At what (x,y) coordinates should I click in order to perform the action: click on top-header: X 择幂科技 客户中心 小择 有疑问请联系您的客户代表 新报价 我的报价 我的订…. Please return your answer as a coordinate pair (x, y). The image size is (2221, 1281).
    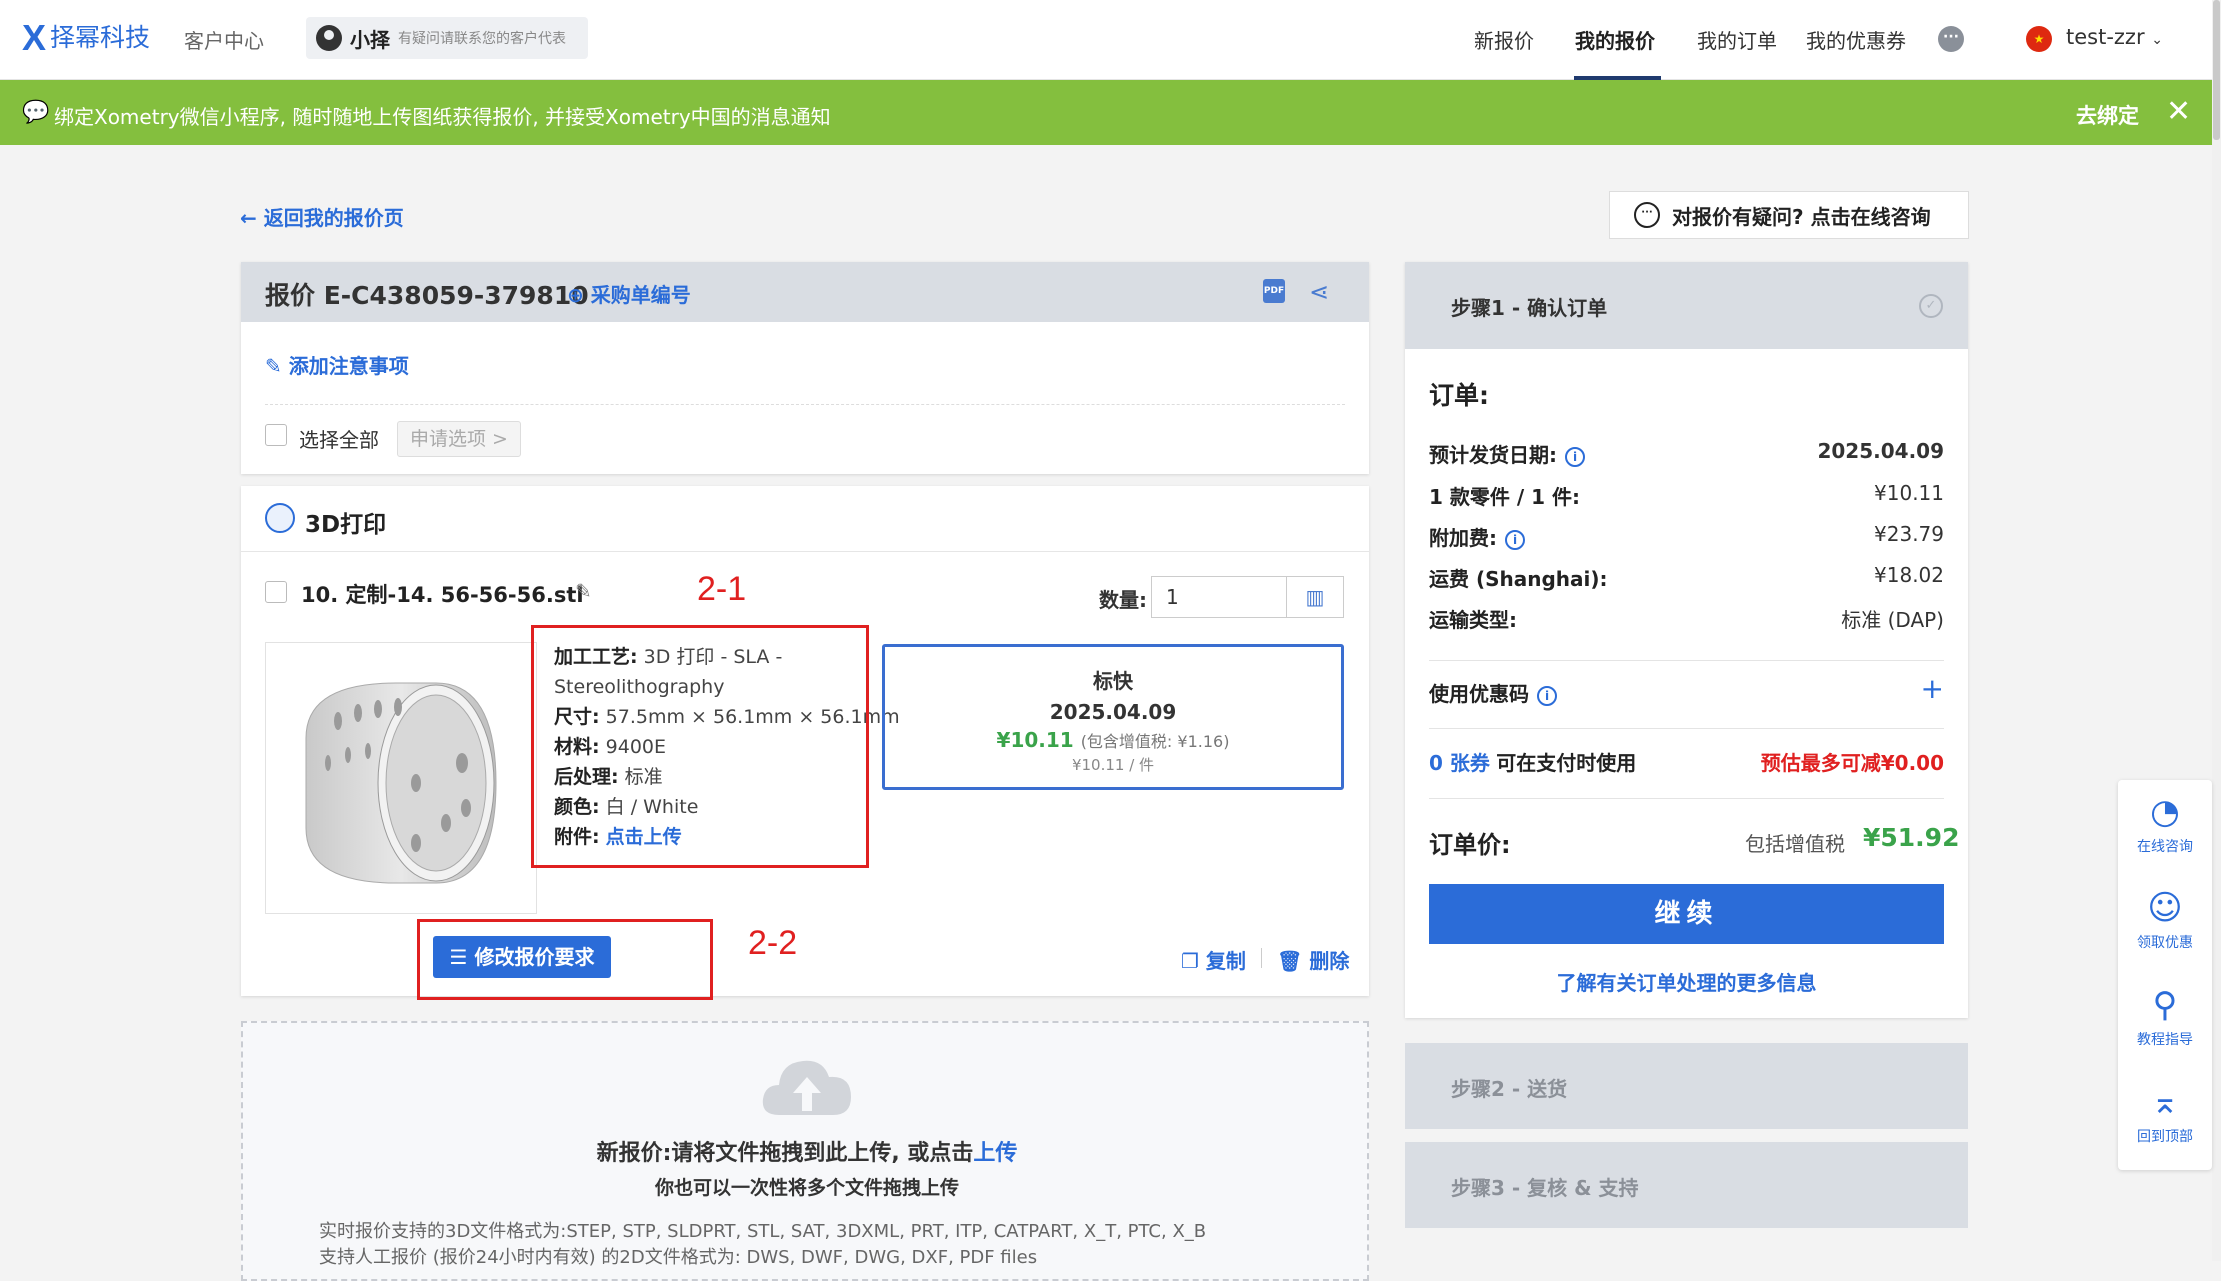
    Looking at the image, I should click on (1110, 40).